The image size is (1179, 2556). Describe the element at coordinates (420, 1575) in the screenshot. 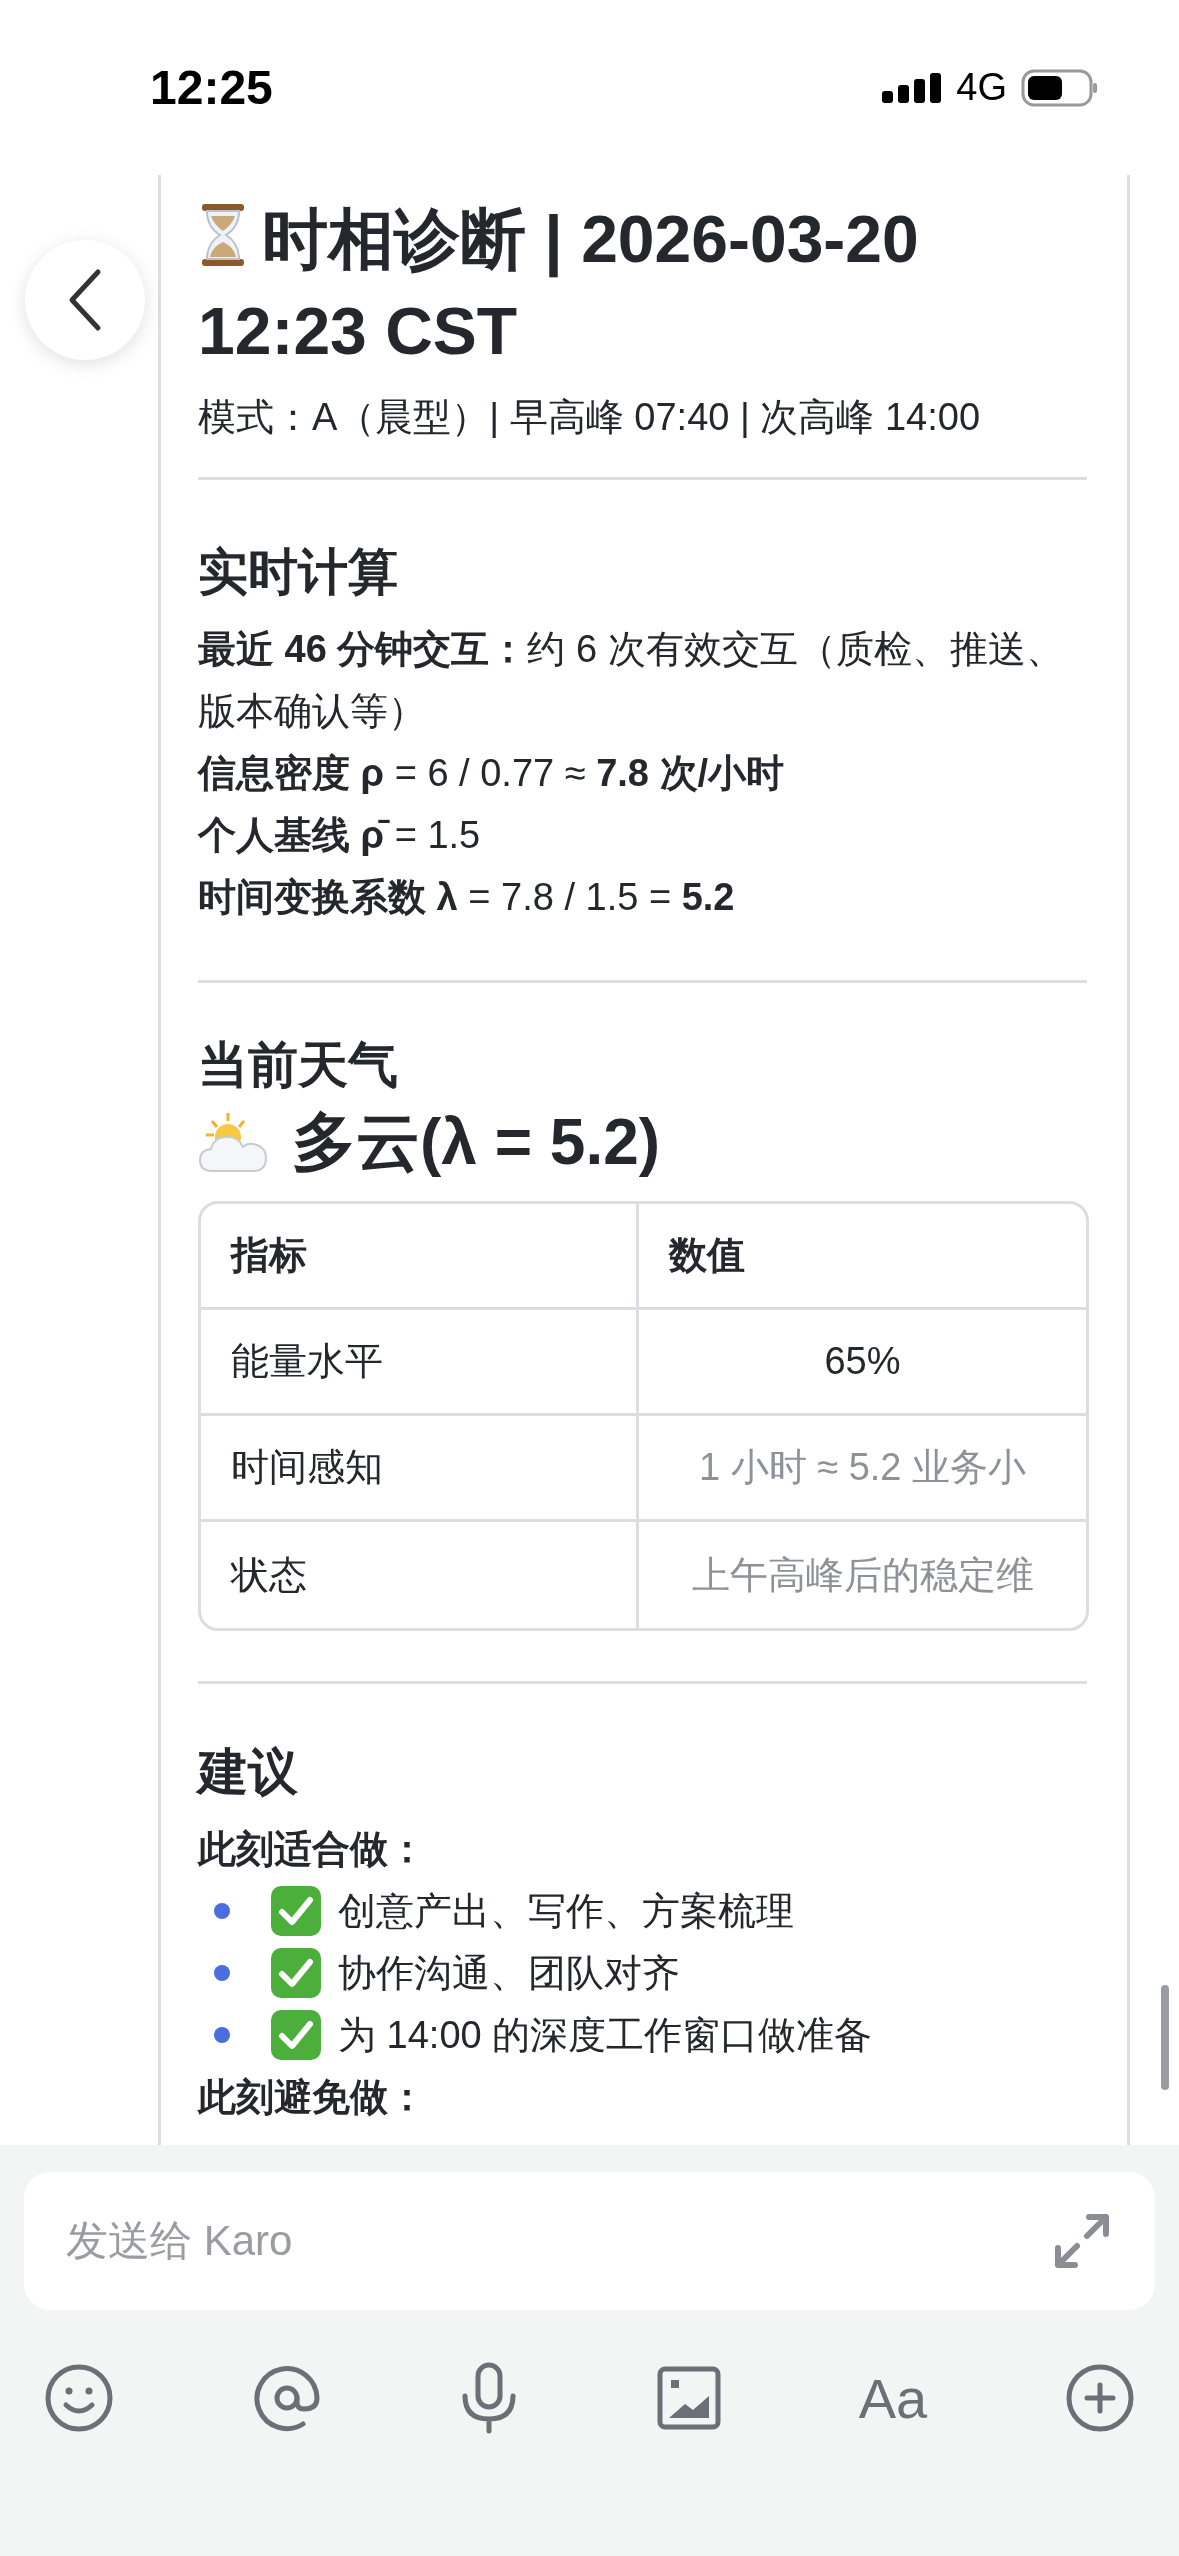

I see `table-cell: 状态` at that location.